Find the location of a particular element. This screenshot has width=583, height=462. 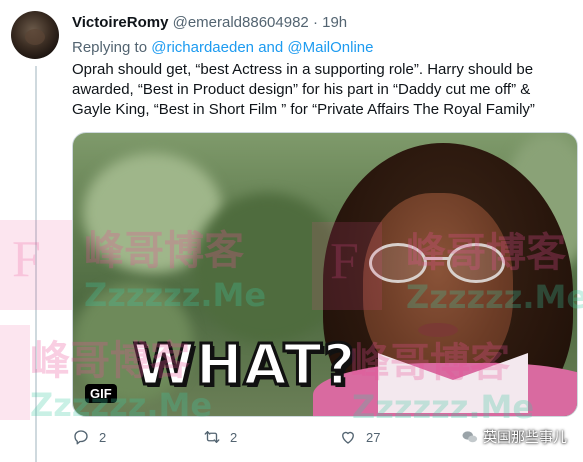

person-mouth is located at coordinates (438, 330).